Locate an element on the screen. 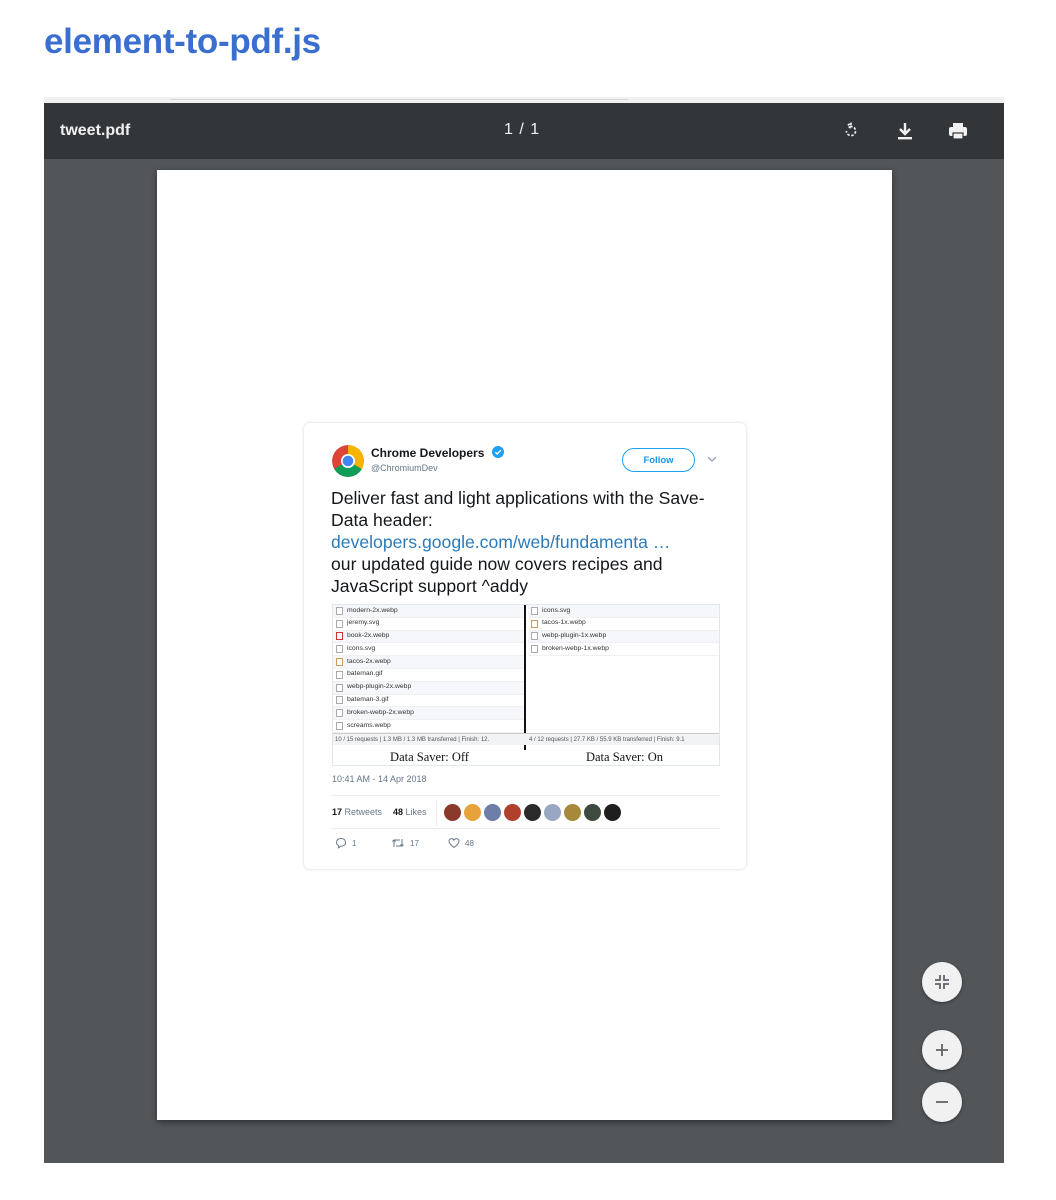 The image size is (1056, 1200). pdf-filename: tweet.pdf is located at coordinates (95, 130).